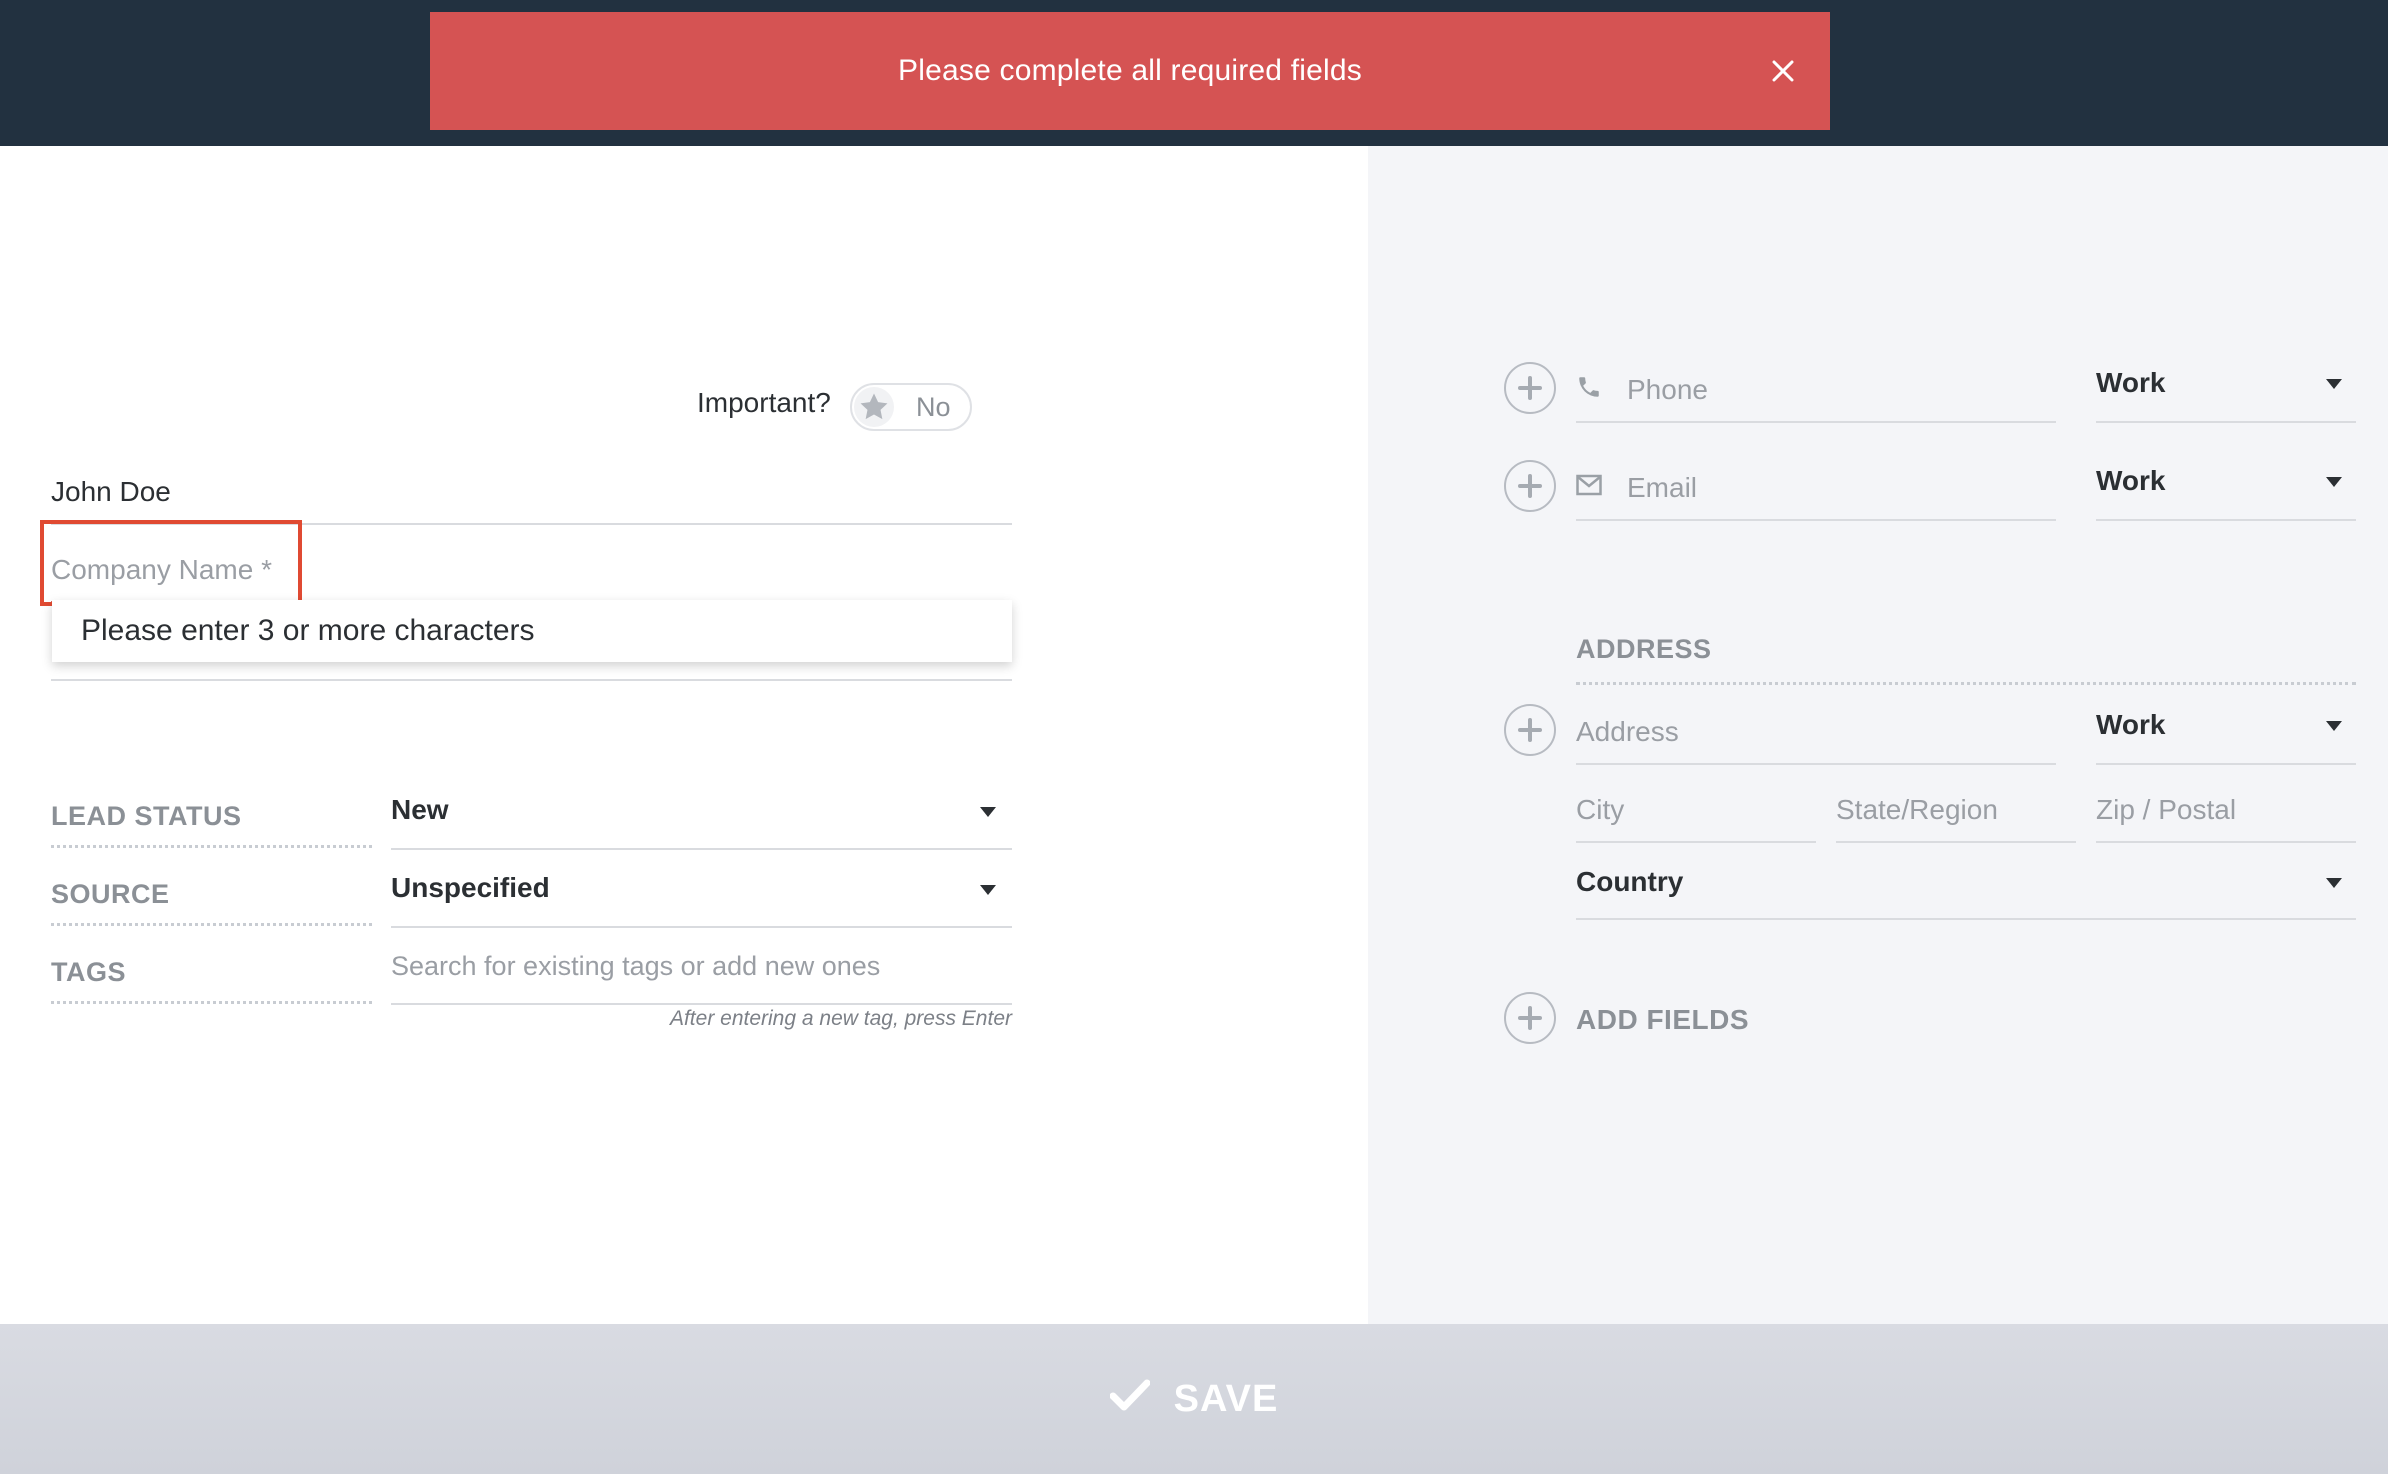 This screenshot has height=1474, width=2388. I want to click on validation-tooltip: Please enter 3 or more characters, so click(532, 631).